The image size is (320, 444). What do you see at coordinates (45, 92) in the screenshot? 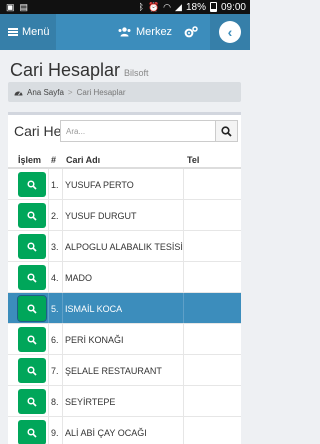
I see `breadcrumb-home: Ana Sayfa` at bounding box center [45, 92].